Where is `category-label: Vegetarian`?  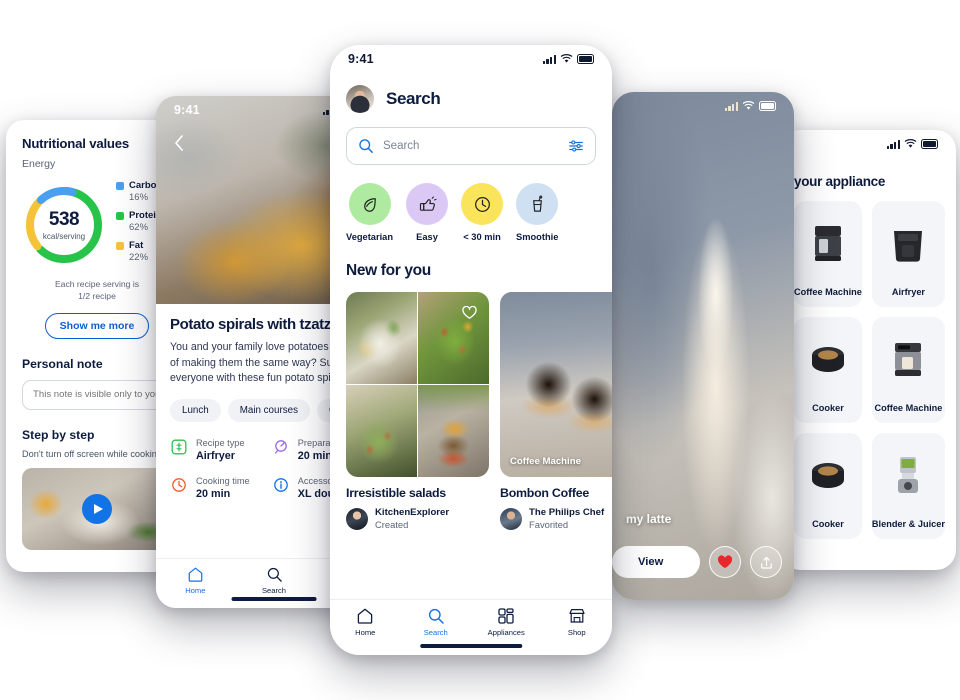
category-label: Vegetarian is located at coordinates (370, 237).